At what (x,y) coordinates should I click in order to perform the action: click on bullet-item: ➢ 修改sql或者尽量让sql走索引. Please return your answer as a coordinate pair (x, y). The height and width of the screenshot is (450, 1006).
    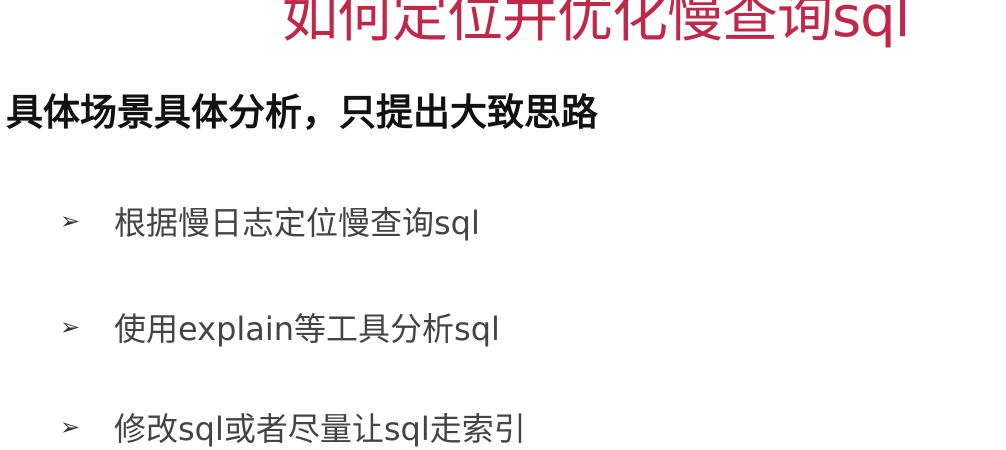
    Looking at the image, I should click on (293, 427).